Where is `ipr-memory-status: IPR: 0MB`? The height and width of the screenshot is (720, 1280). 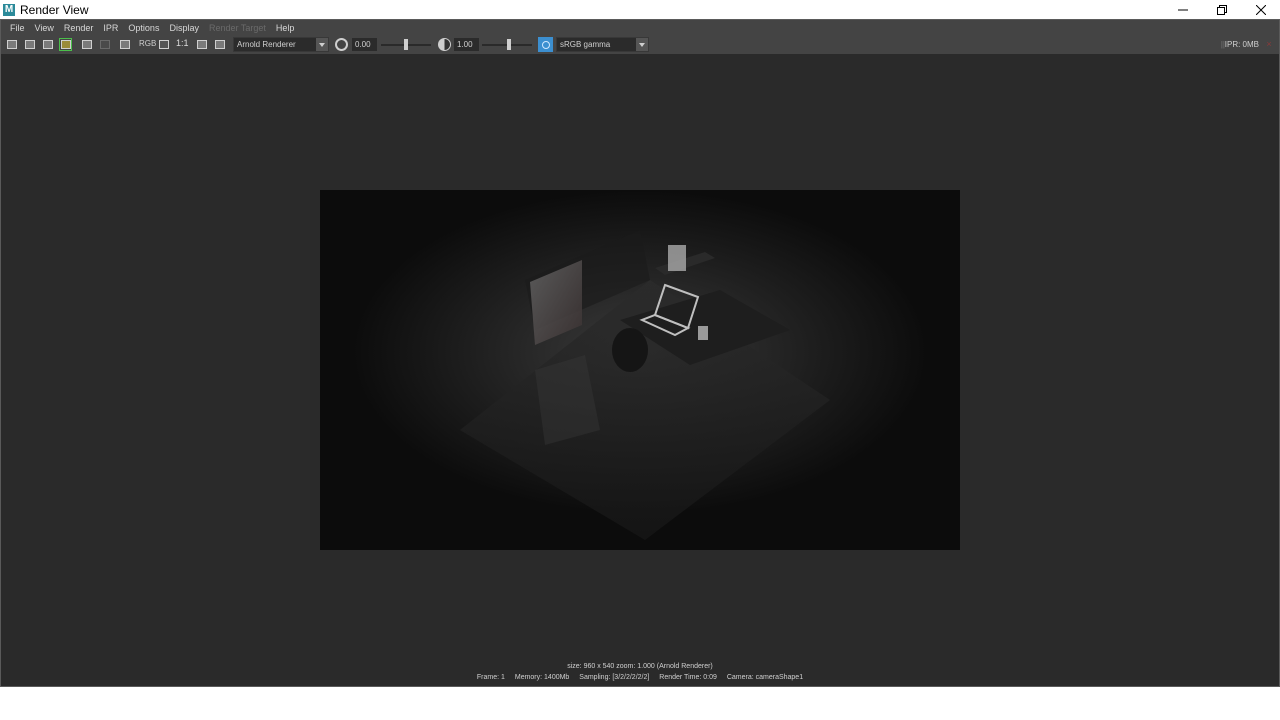
ipr-memory-status: IPR: 0MB is located at coordinates (1241, 44).